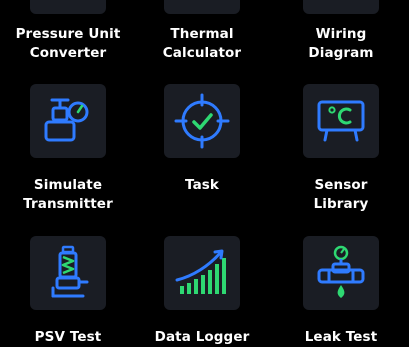 The height and width of the screenshot is (347, 409). I want to click on tool-sensor-library: Sensor Library, so click(341, 154).